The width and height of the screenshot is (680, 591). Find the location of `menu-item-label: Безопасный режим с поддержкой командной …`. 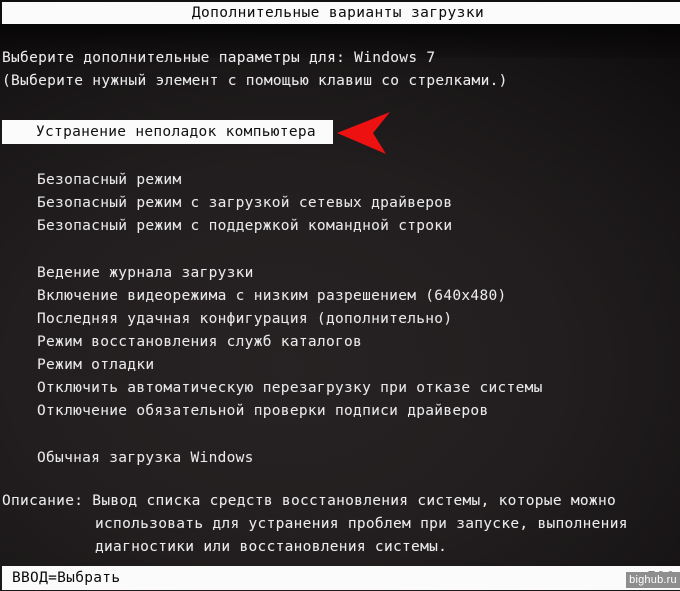

menu-item-label: Безопасный режим с поддержкой командной … is located at coordinates (245, 226).